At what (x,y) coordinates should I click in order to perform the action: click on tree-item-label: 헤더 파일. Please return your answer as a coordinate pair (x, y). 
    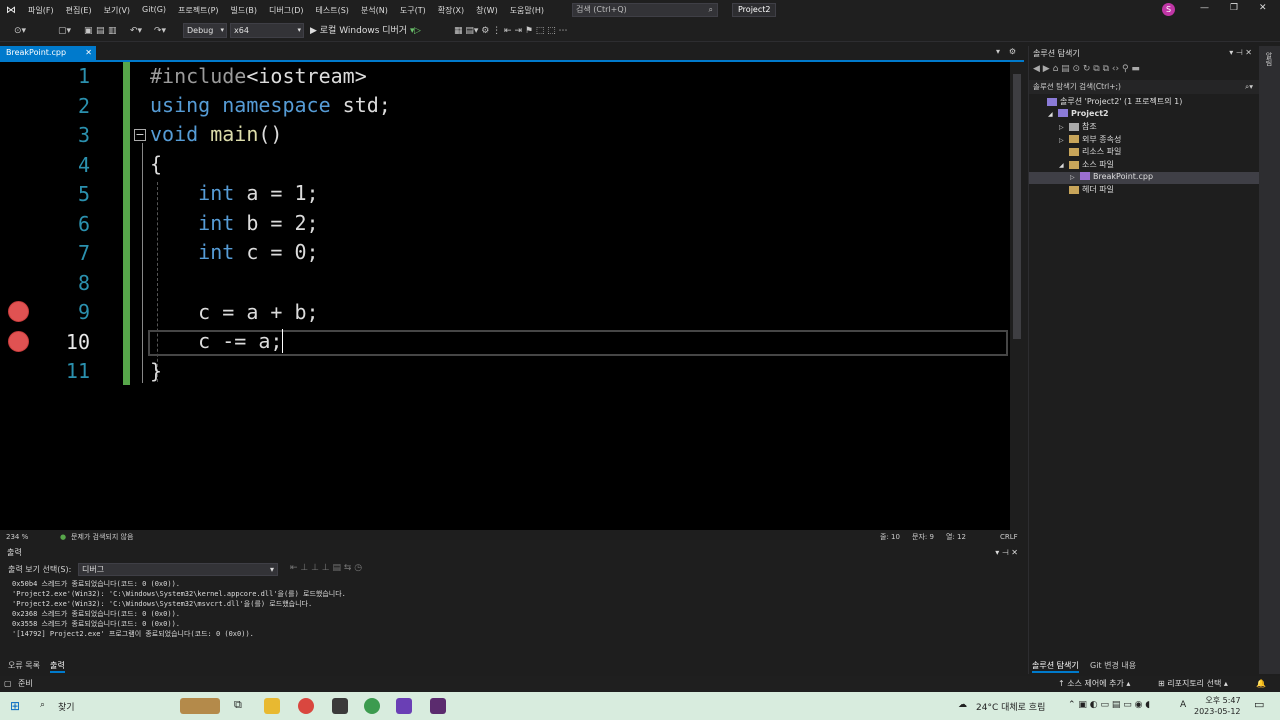
    Looking at the image, I should click on (1098, 190).